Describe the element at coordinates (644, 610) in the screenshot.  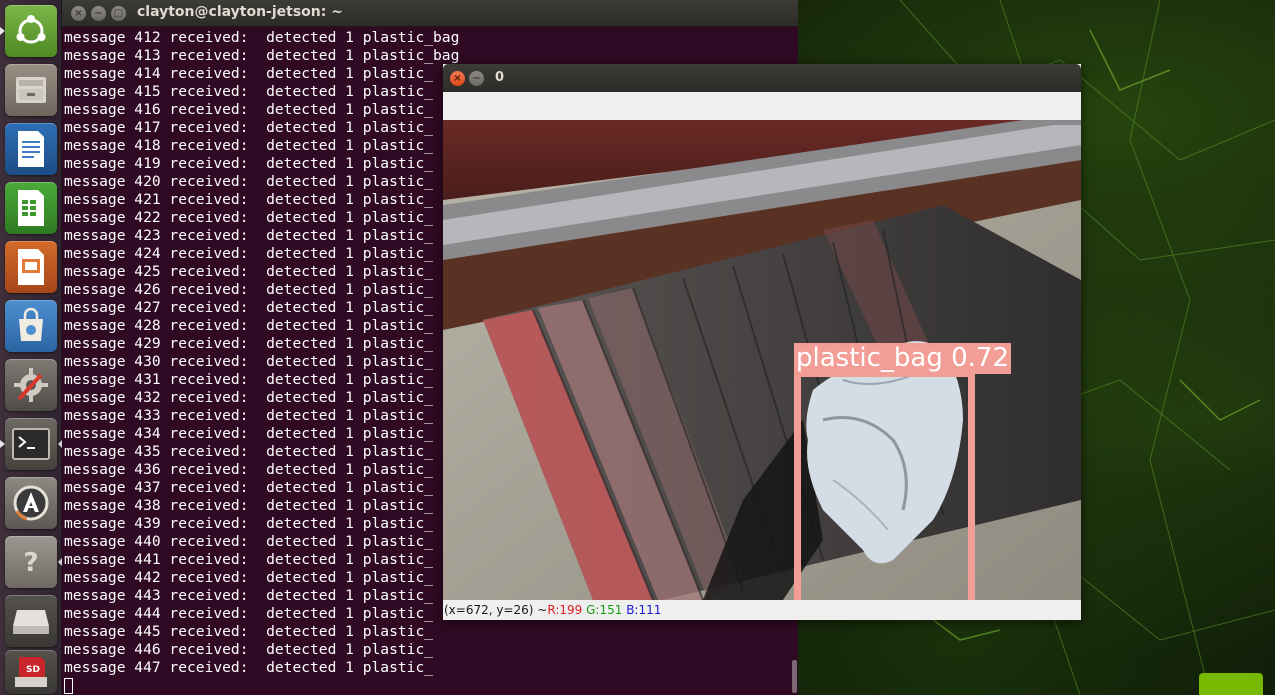
I see `pixel-blue-value: B:111` at that location.